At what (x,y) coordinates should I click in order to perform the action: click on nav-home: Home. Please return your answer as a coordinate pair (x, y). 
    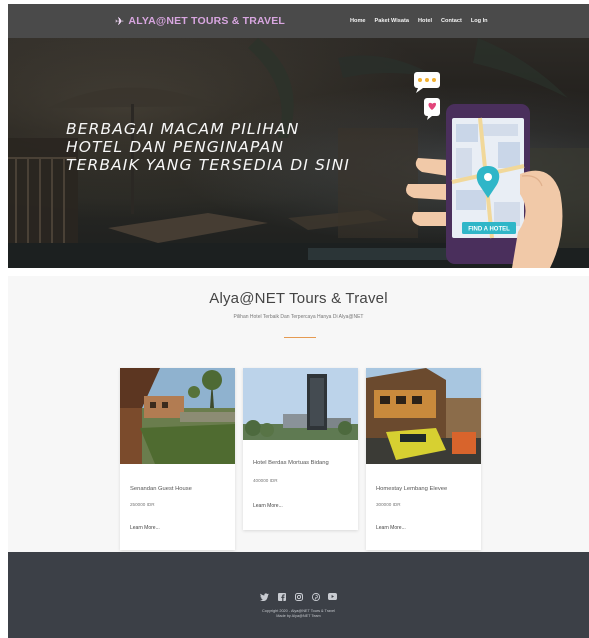
    Looking at the image, I should click on (358, 21).